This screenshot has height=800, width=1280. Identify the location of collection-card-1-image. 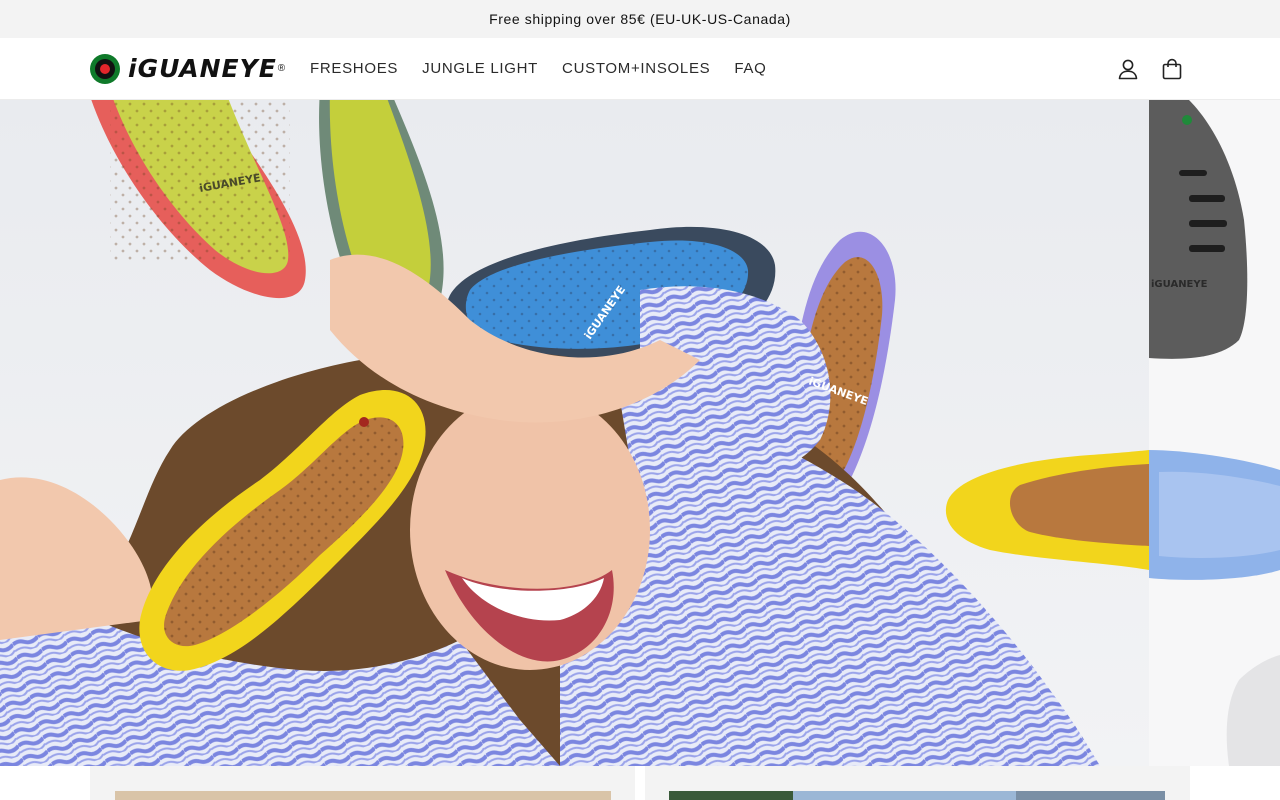
(363, 795).